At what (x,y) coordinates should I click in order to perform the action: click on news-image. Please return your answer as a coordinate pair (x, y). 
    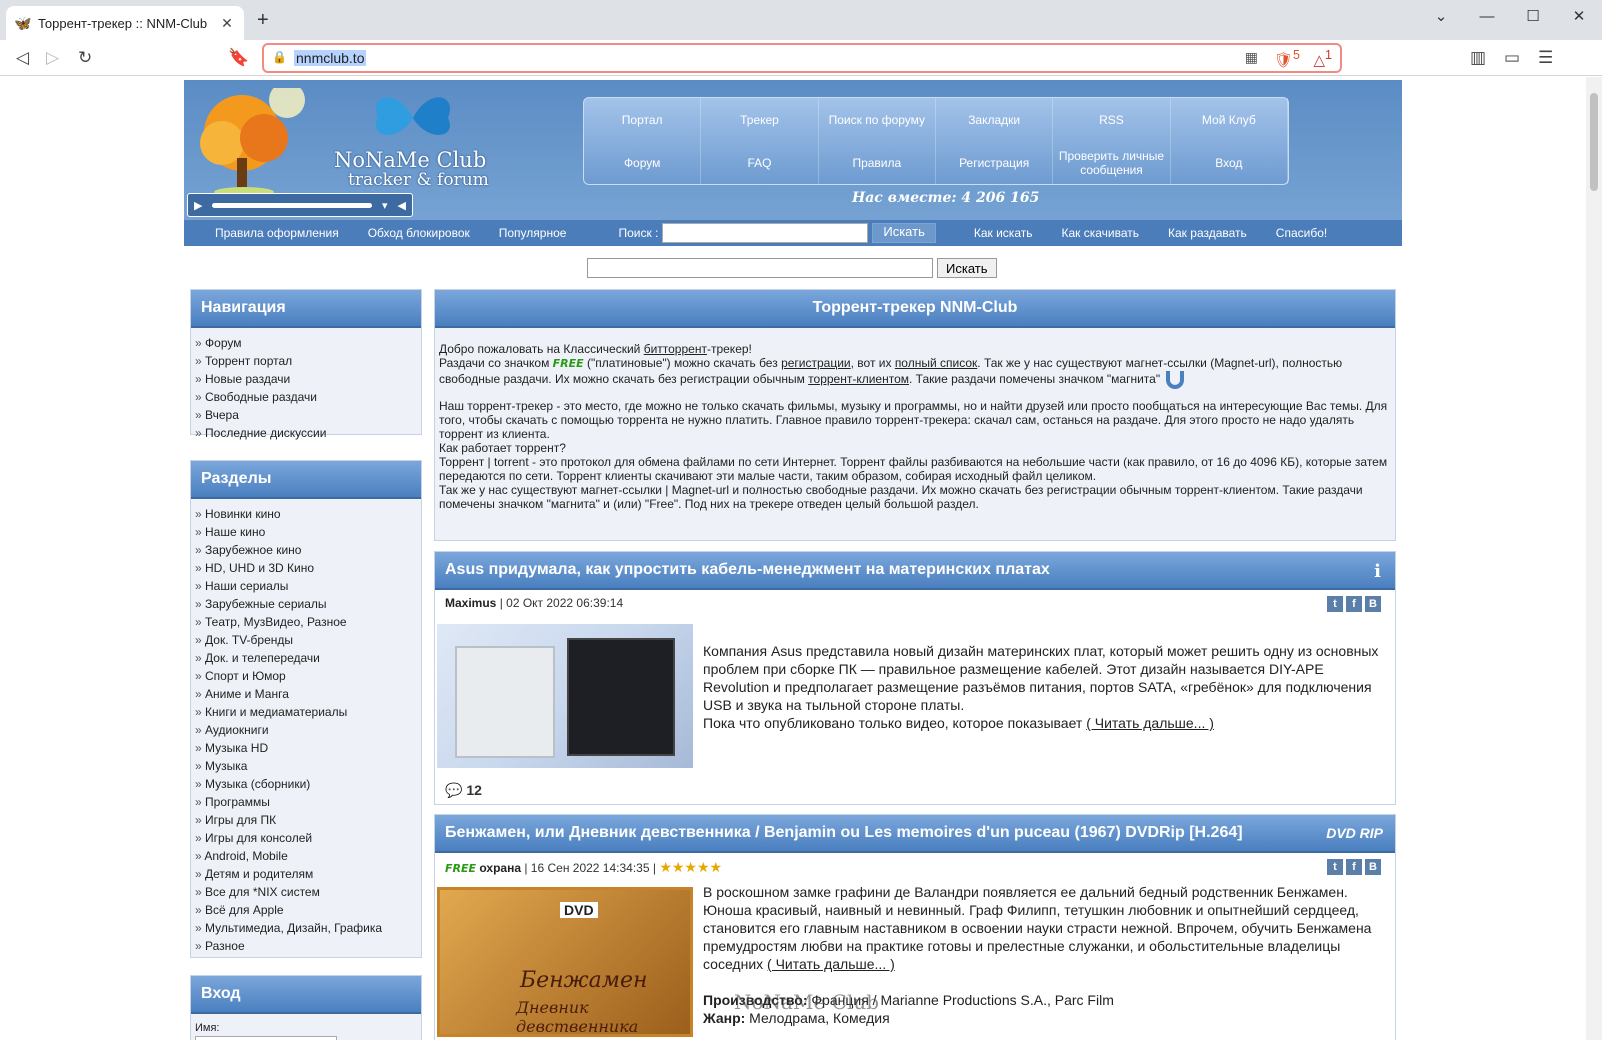
    Looking at the image, I should click on (565, 696).